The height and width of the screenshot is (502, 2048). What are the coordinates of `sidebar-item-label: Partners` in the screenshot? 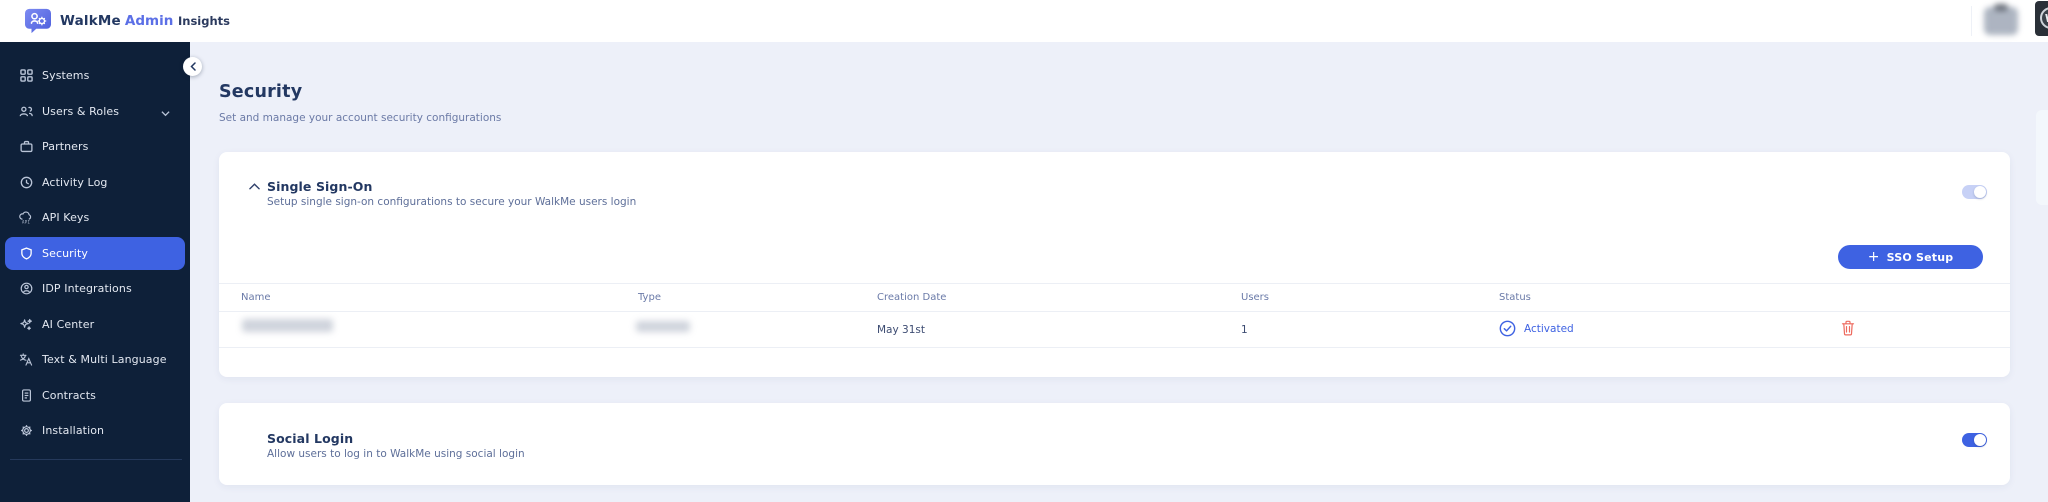 It's located at (65, 147).